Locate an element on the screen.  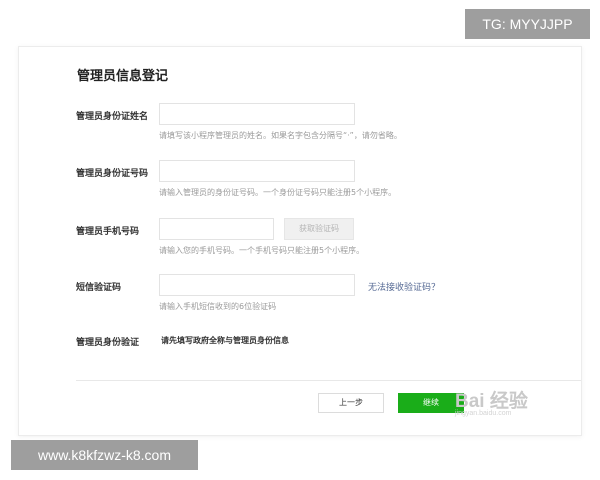
page-title: 管理员信息登记 is located at coordinates (123, 76).